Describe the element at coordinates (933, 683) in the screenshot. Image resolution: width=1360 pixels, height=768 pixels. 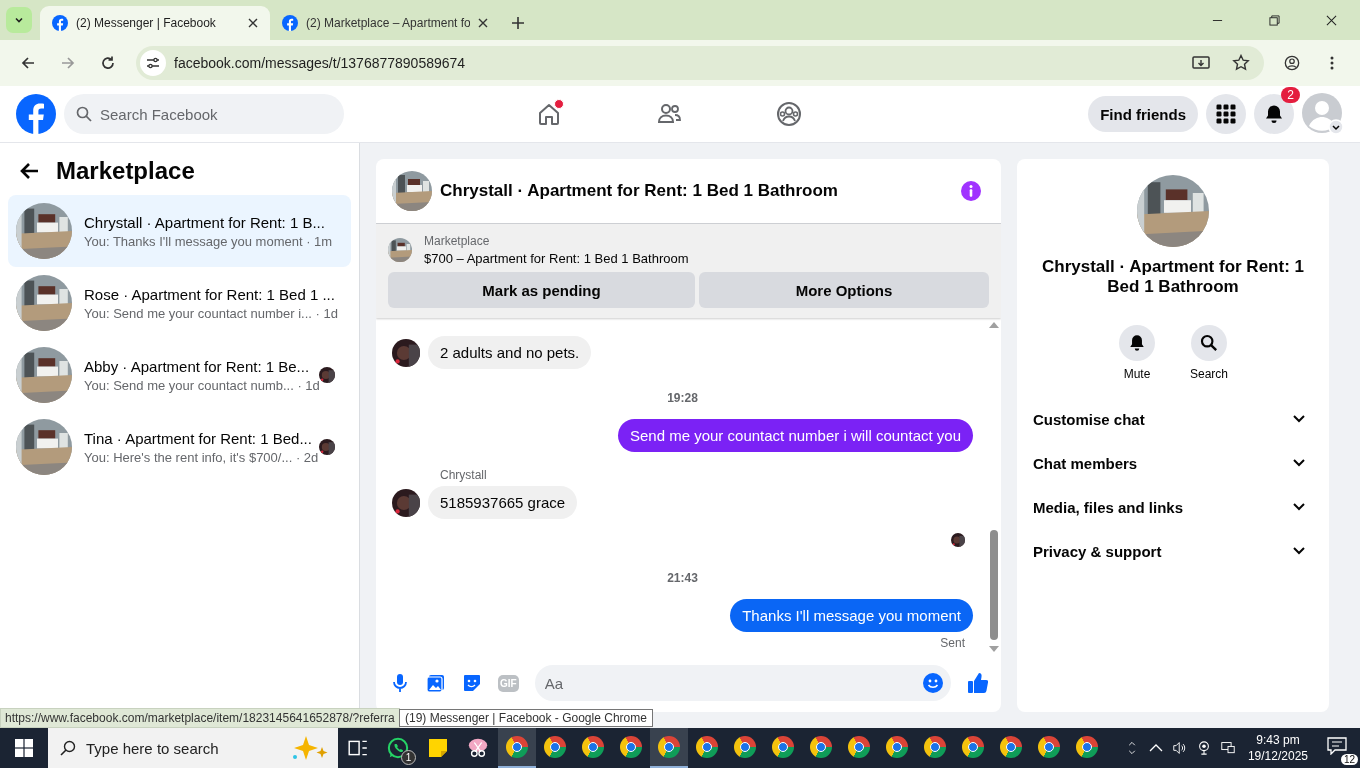
I see `emoji-icon` at that location.